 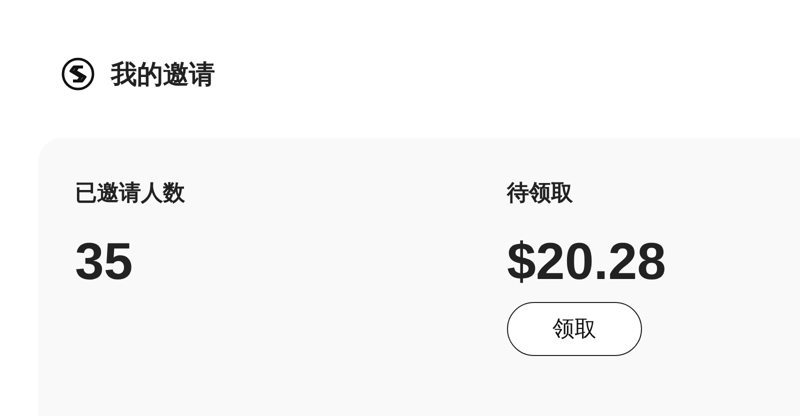 What do you see at coordinates (78, 74) in the screenshot?
I see `coin-icon` at bounding box center [78, 74].